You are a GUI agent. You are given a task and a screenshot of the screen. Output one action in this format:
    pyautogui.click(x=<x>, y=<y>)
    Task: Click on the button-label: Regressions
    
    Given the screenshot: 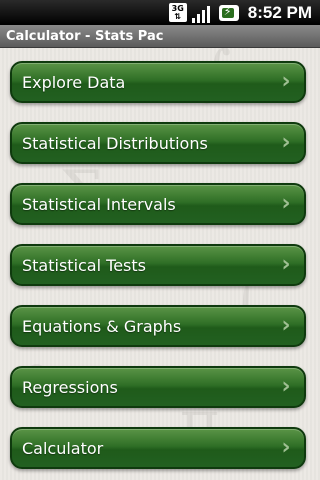 What is the action you would take?
    pyautogui.click(x=70, y=387)
    